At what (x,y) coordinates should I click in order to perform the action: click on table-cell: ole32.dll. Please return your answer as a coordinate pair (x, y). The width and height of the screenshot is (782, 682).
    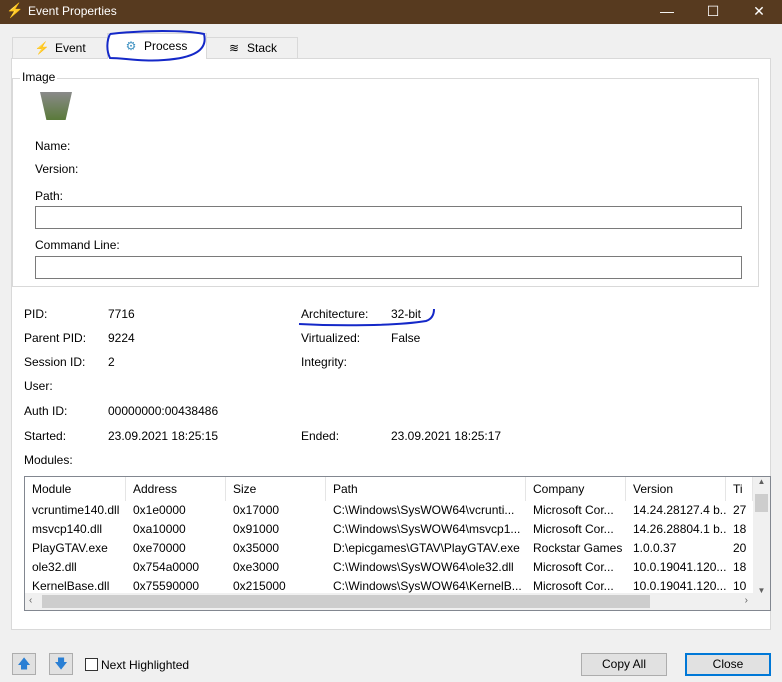
    Looking at the image, I should click on (54, 567).